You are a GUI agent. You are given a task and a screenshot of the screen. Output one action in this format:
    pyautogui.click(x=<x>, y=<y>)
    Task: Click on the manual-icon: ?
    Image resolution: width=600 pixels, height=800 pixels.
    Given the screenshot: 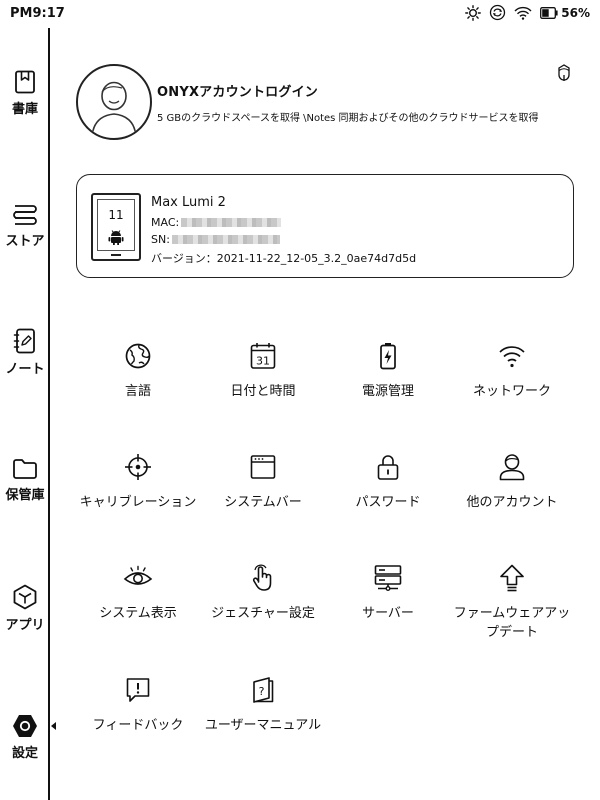 What is the action you would take?
    pyautogui.click(x=263, y=690)
    